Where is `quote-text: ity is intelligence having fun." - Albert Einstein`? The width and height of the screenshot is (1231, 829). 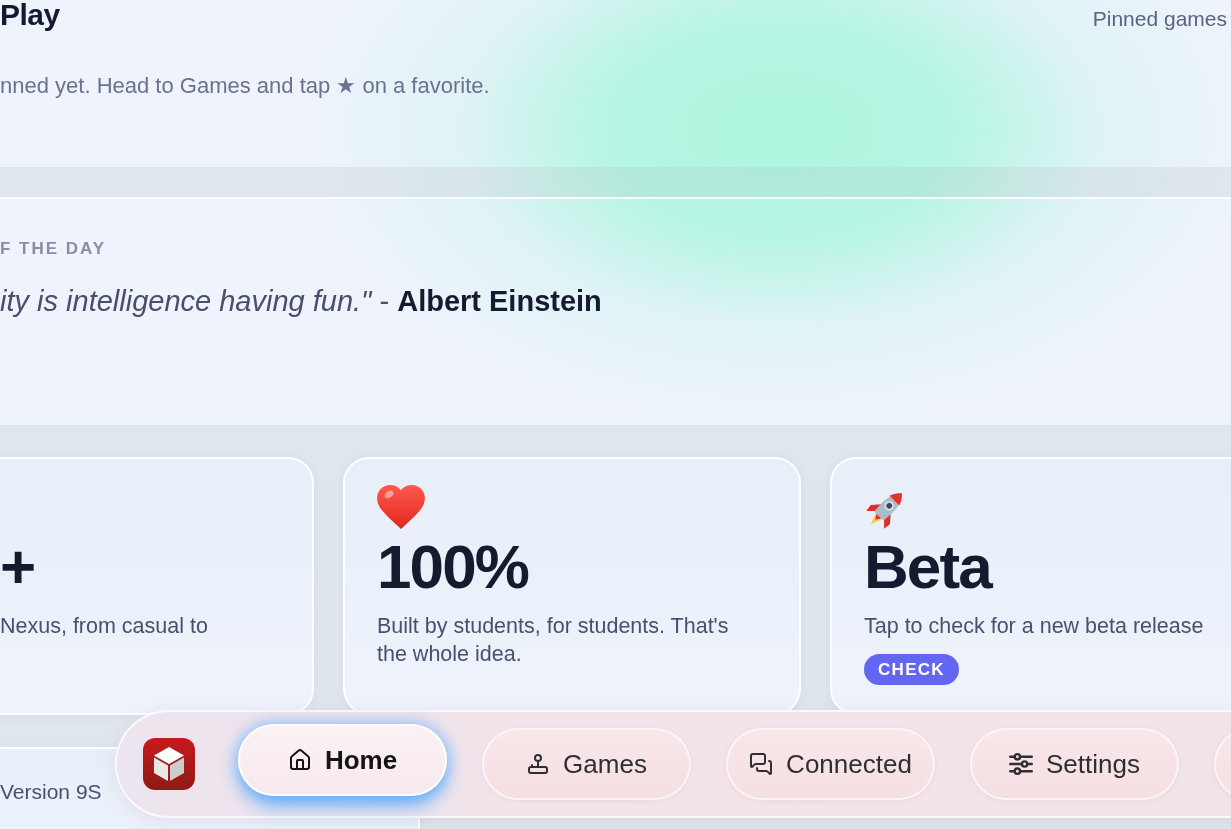
quote-text: ity is intelligence having fun." - Albert Einstein is located at coordinates (301, 301).